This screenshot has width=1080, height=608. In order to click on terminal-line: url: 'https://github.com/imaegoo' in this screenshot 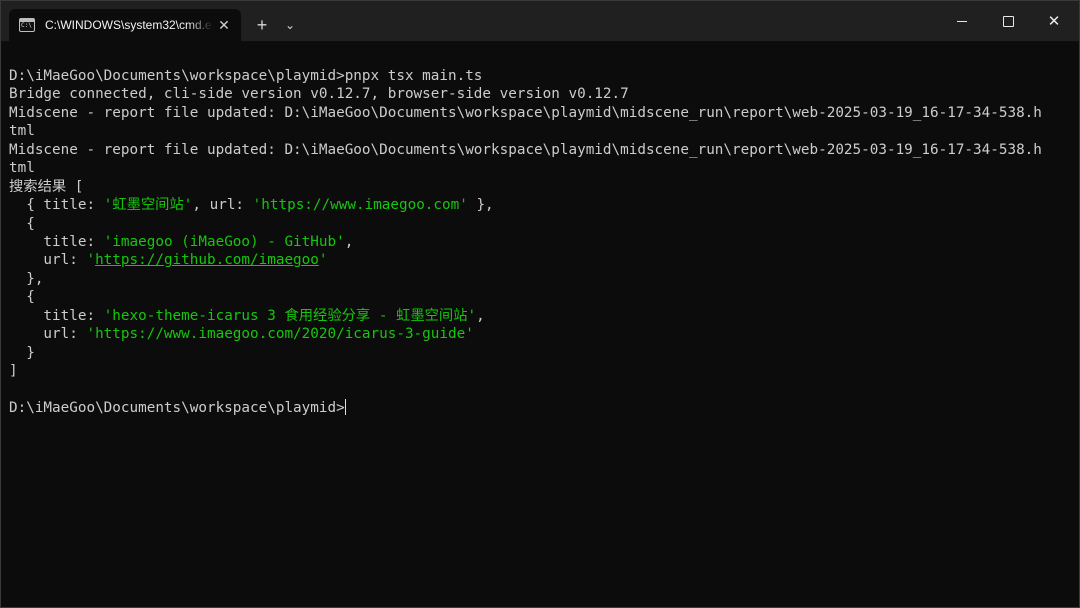, I will do `click(544, 260)`.